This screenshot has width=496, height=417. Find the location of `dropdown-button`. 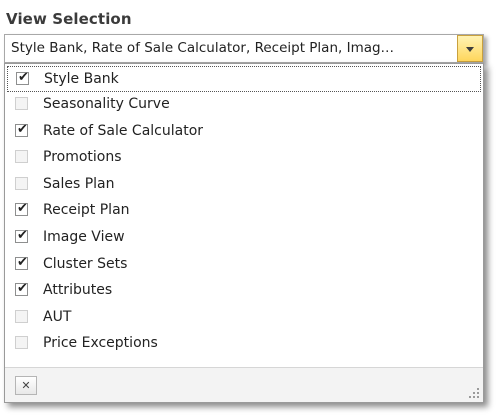

dropdown-button is located at coordinates (470, 48).